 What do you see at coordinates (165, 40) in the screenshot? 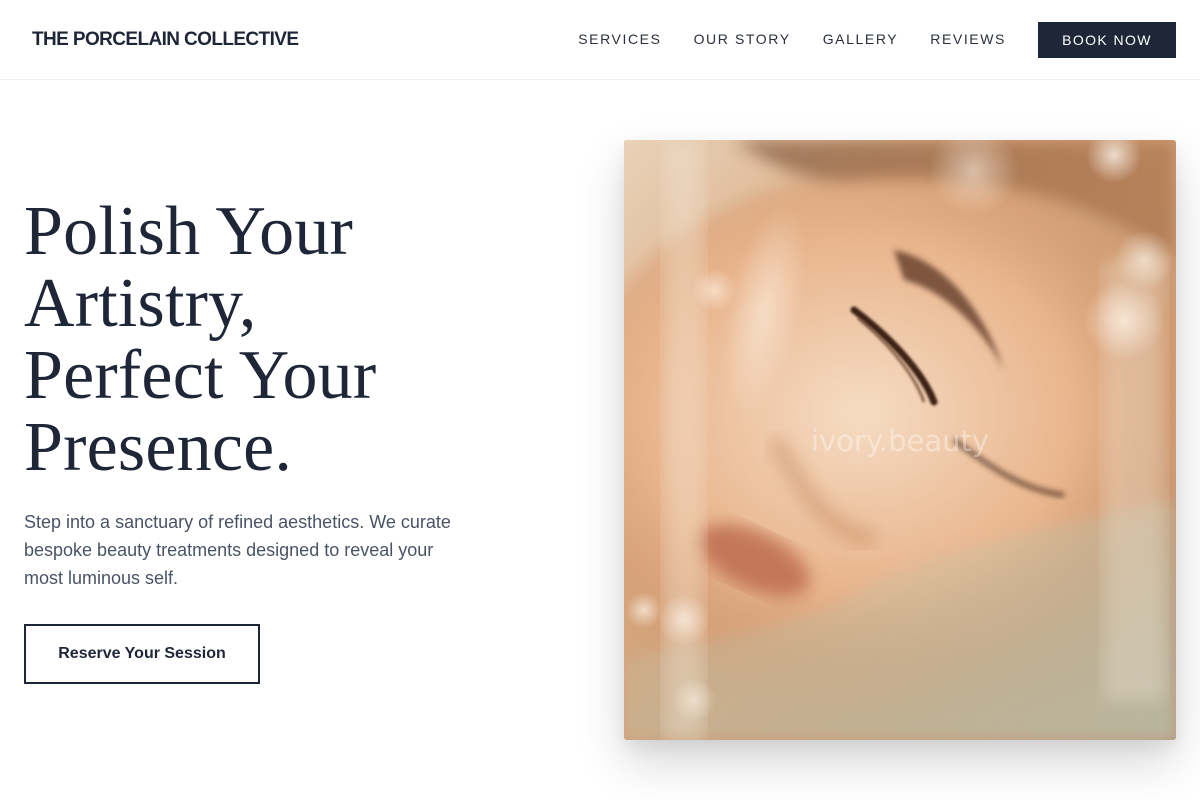
I see `brand-logo: THE PORCELAIN COLLECTIVE` at bounding box center [165, 40].